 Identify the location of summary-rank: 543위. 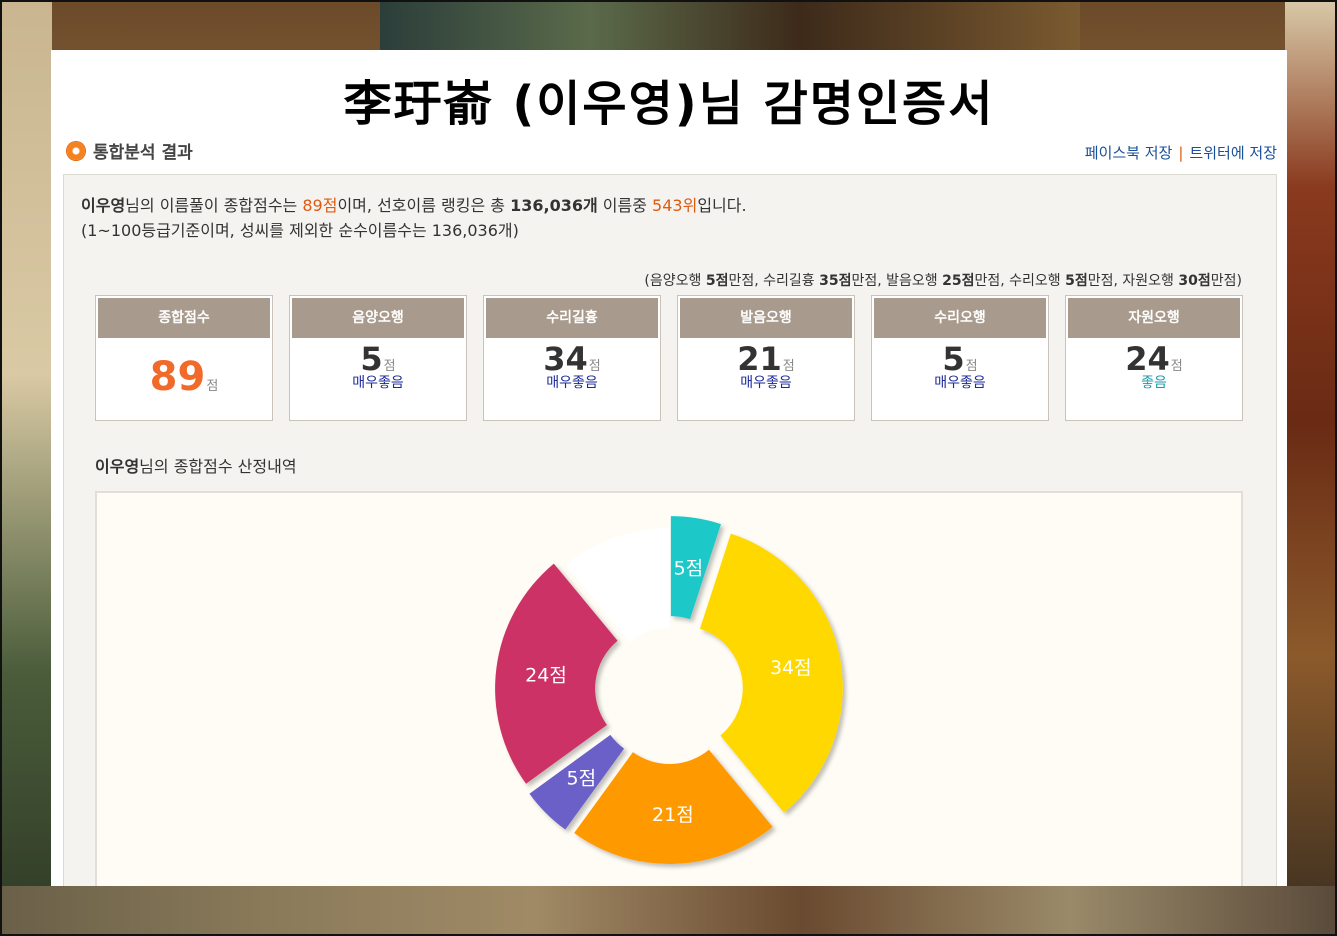
(675, 205).